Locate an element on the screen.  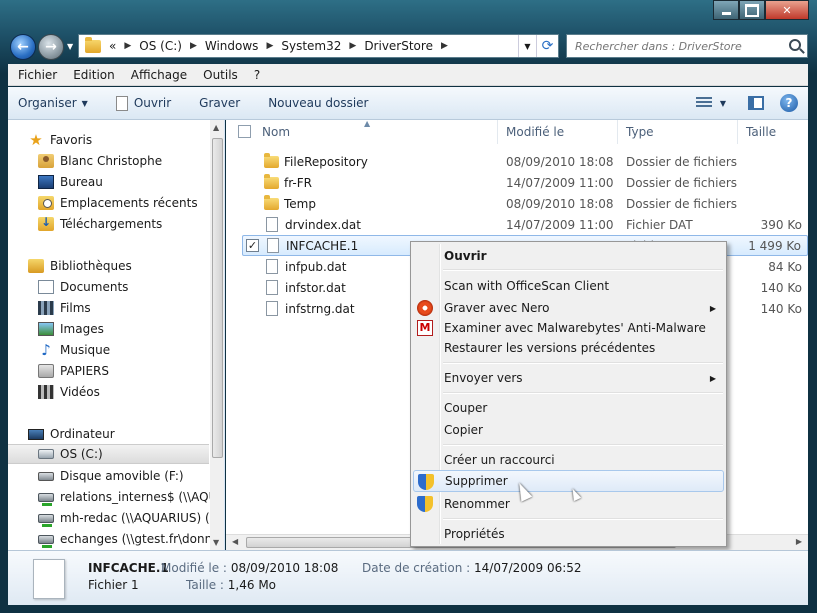
nav-desktop: Bureau is located at coordinates (131, 182).